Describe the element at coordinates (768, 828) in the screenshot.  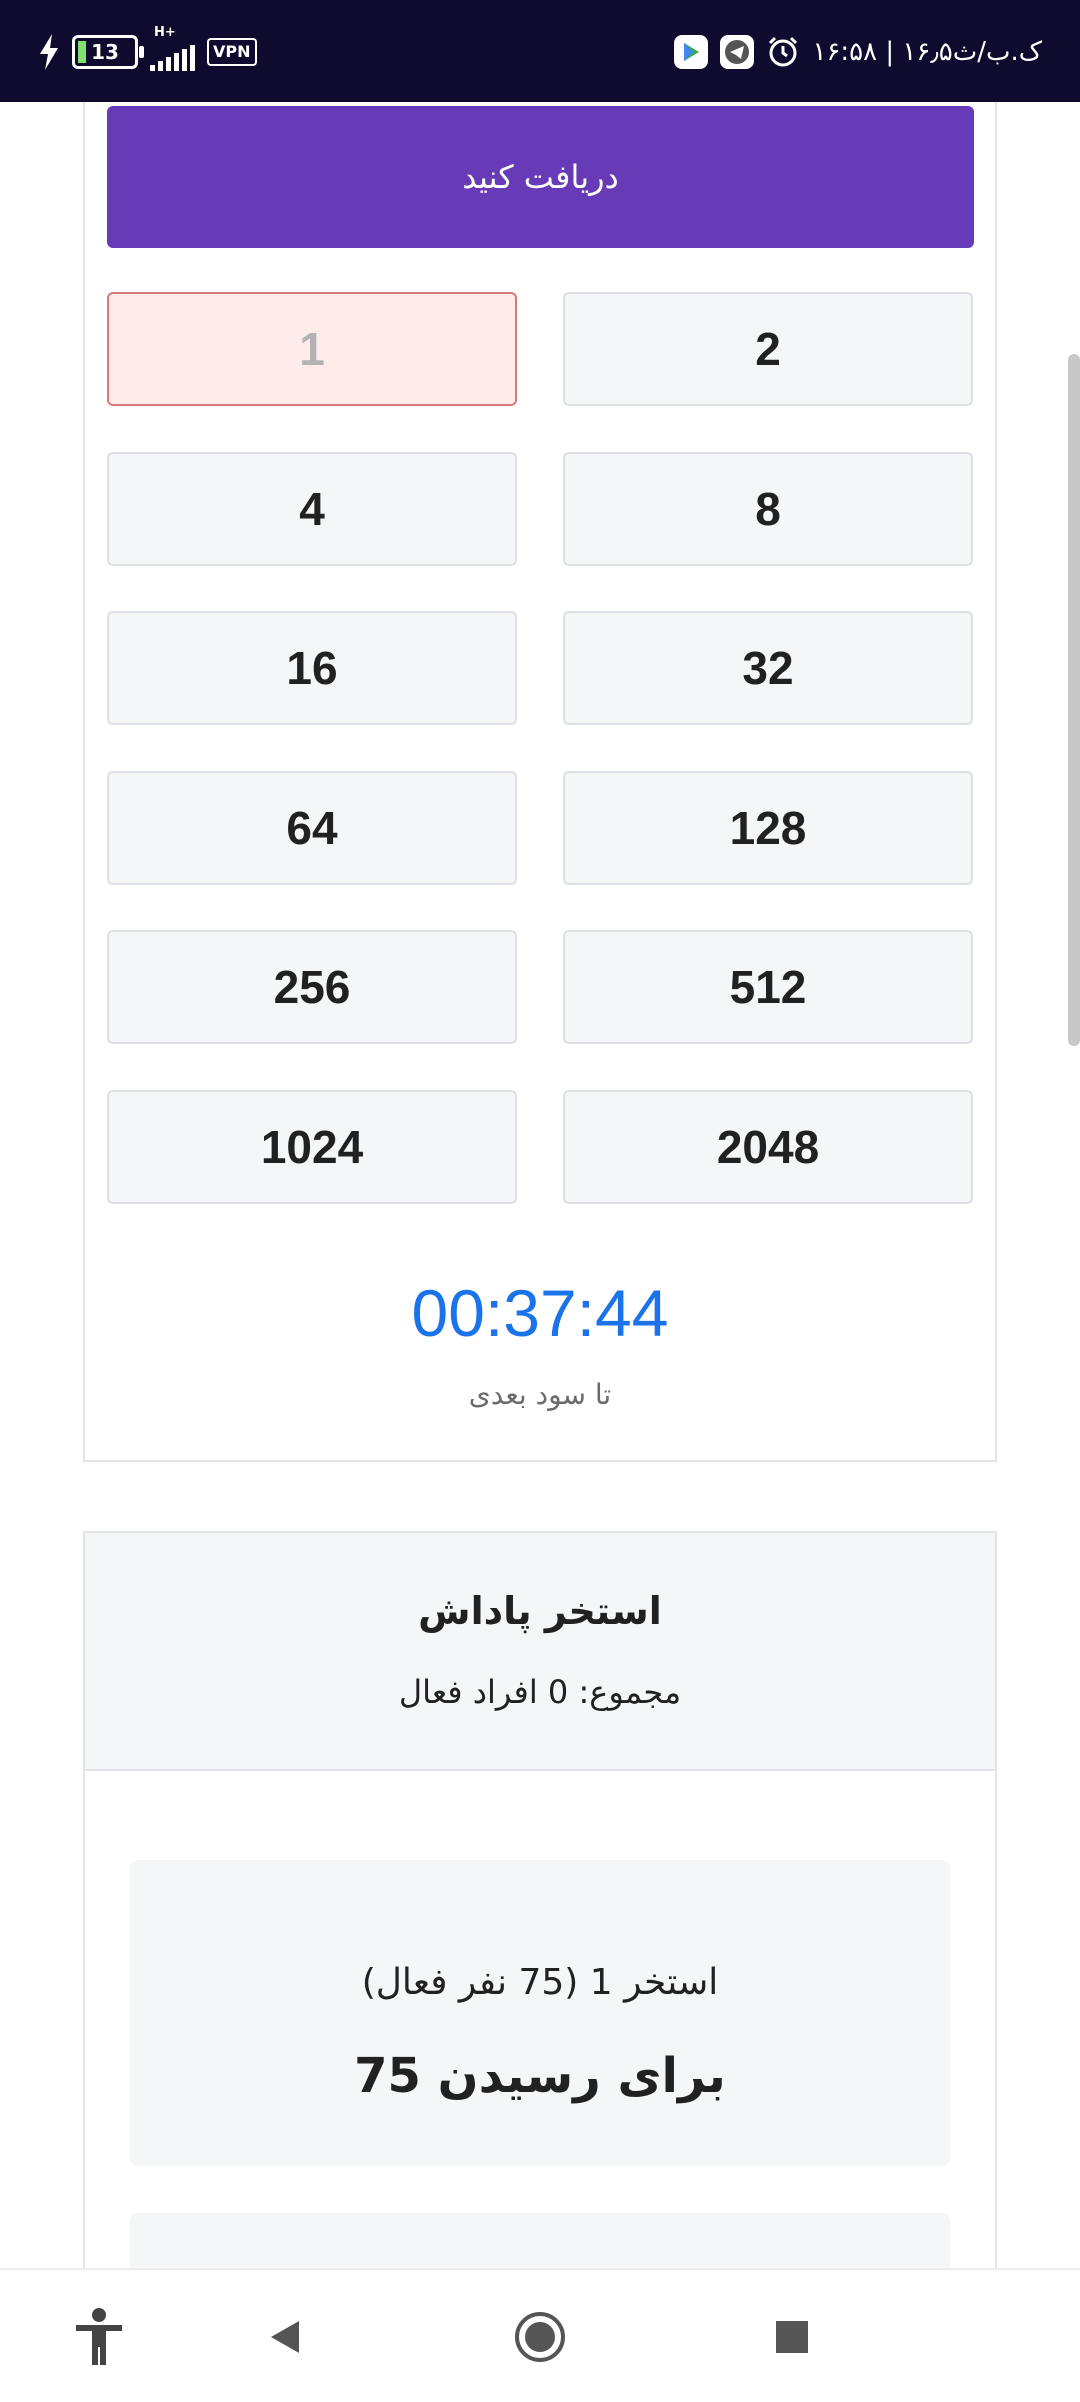
I see `multiplier-button-128: 128` at that location.